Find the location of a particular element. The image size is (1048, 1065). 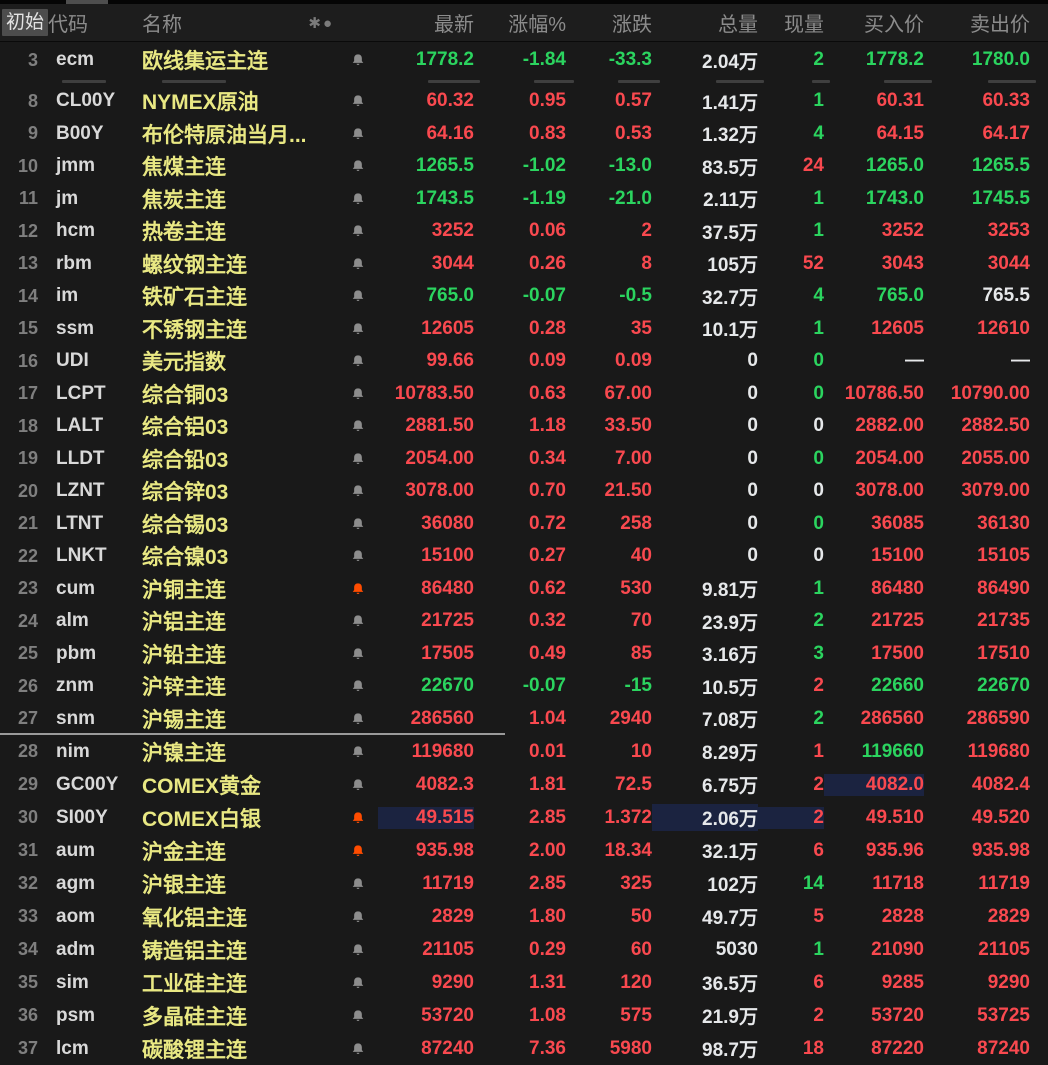

table-row: 26 znm 沪锌主连 22670 -0.07 -15 10.5万 2 22660 22670 is located at coordinates (524, 686).